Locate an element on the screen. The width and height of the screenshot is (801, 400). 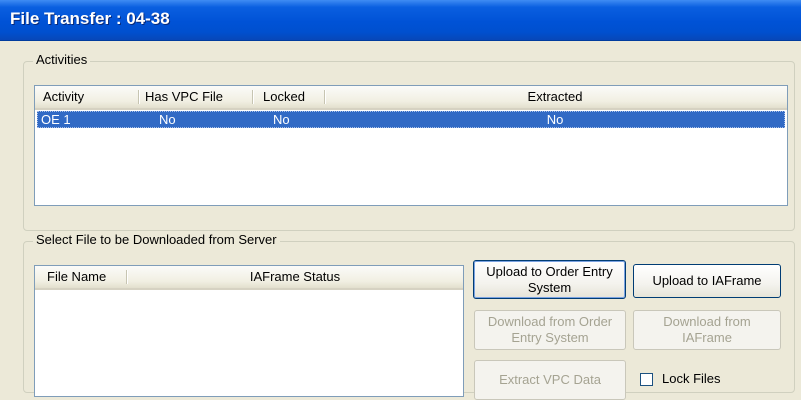
activities-list-header: Activity Has VPC File Locked Extracted is located at coordinates (411, 98).